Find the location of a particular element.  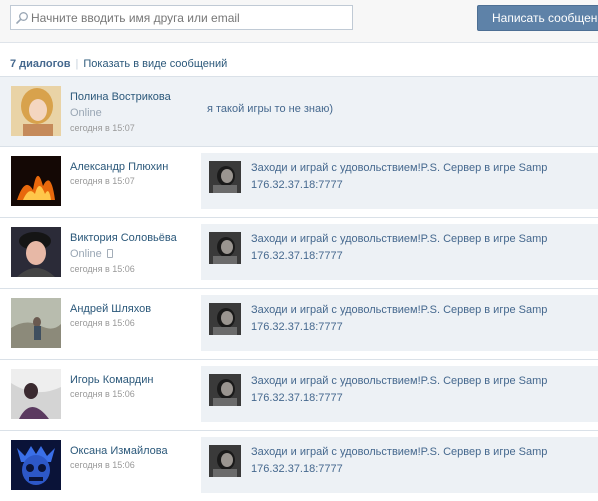

mobile-icon is located at coordinates (109, 253).